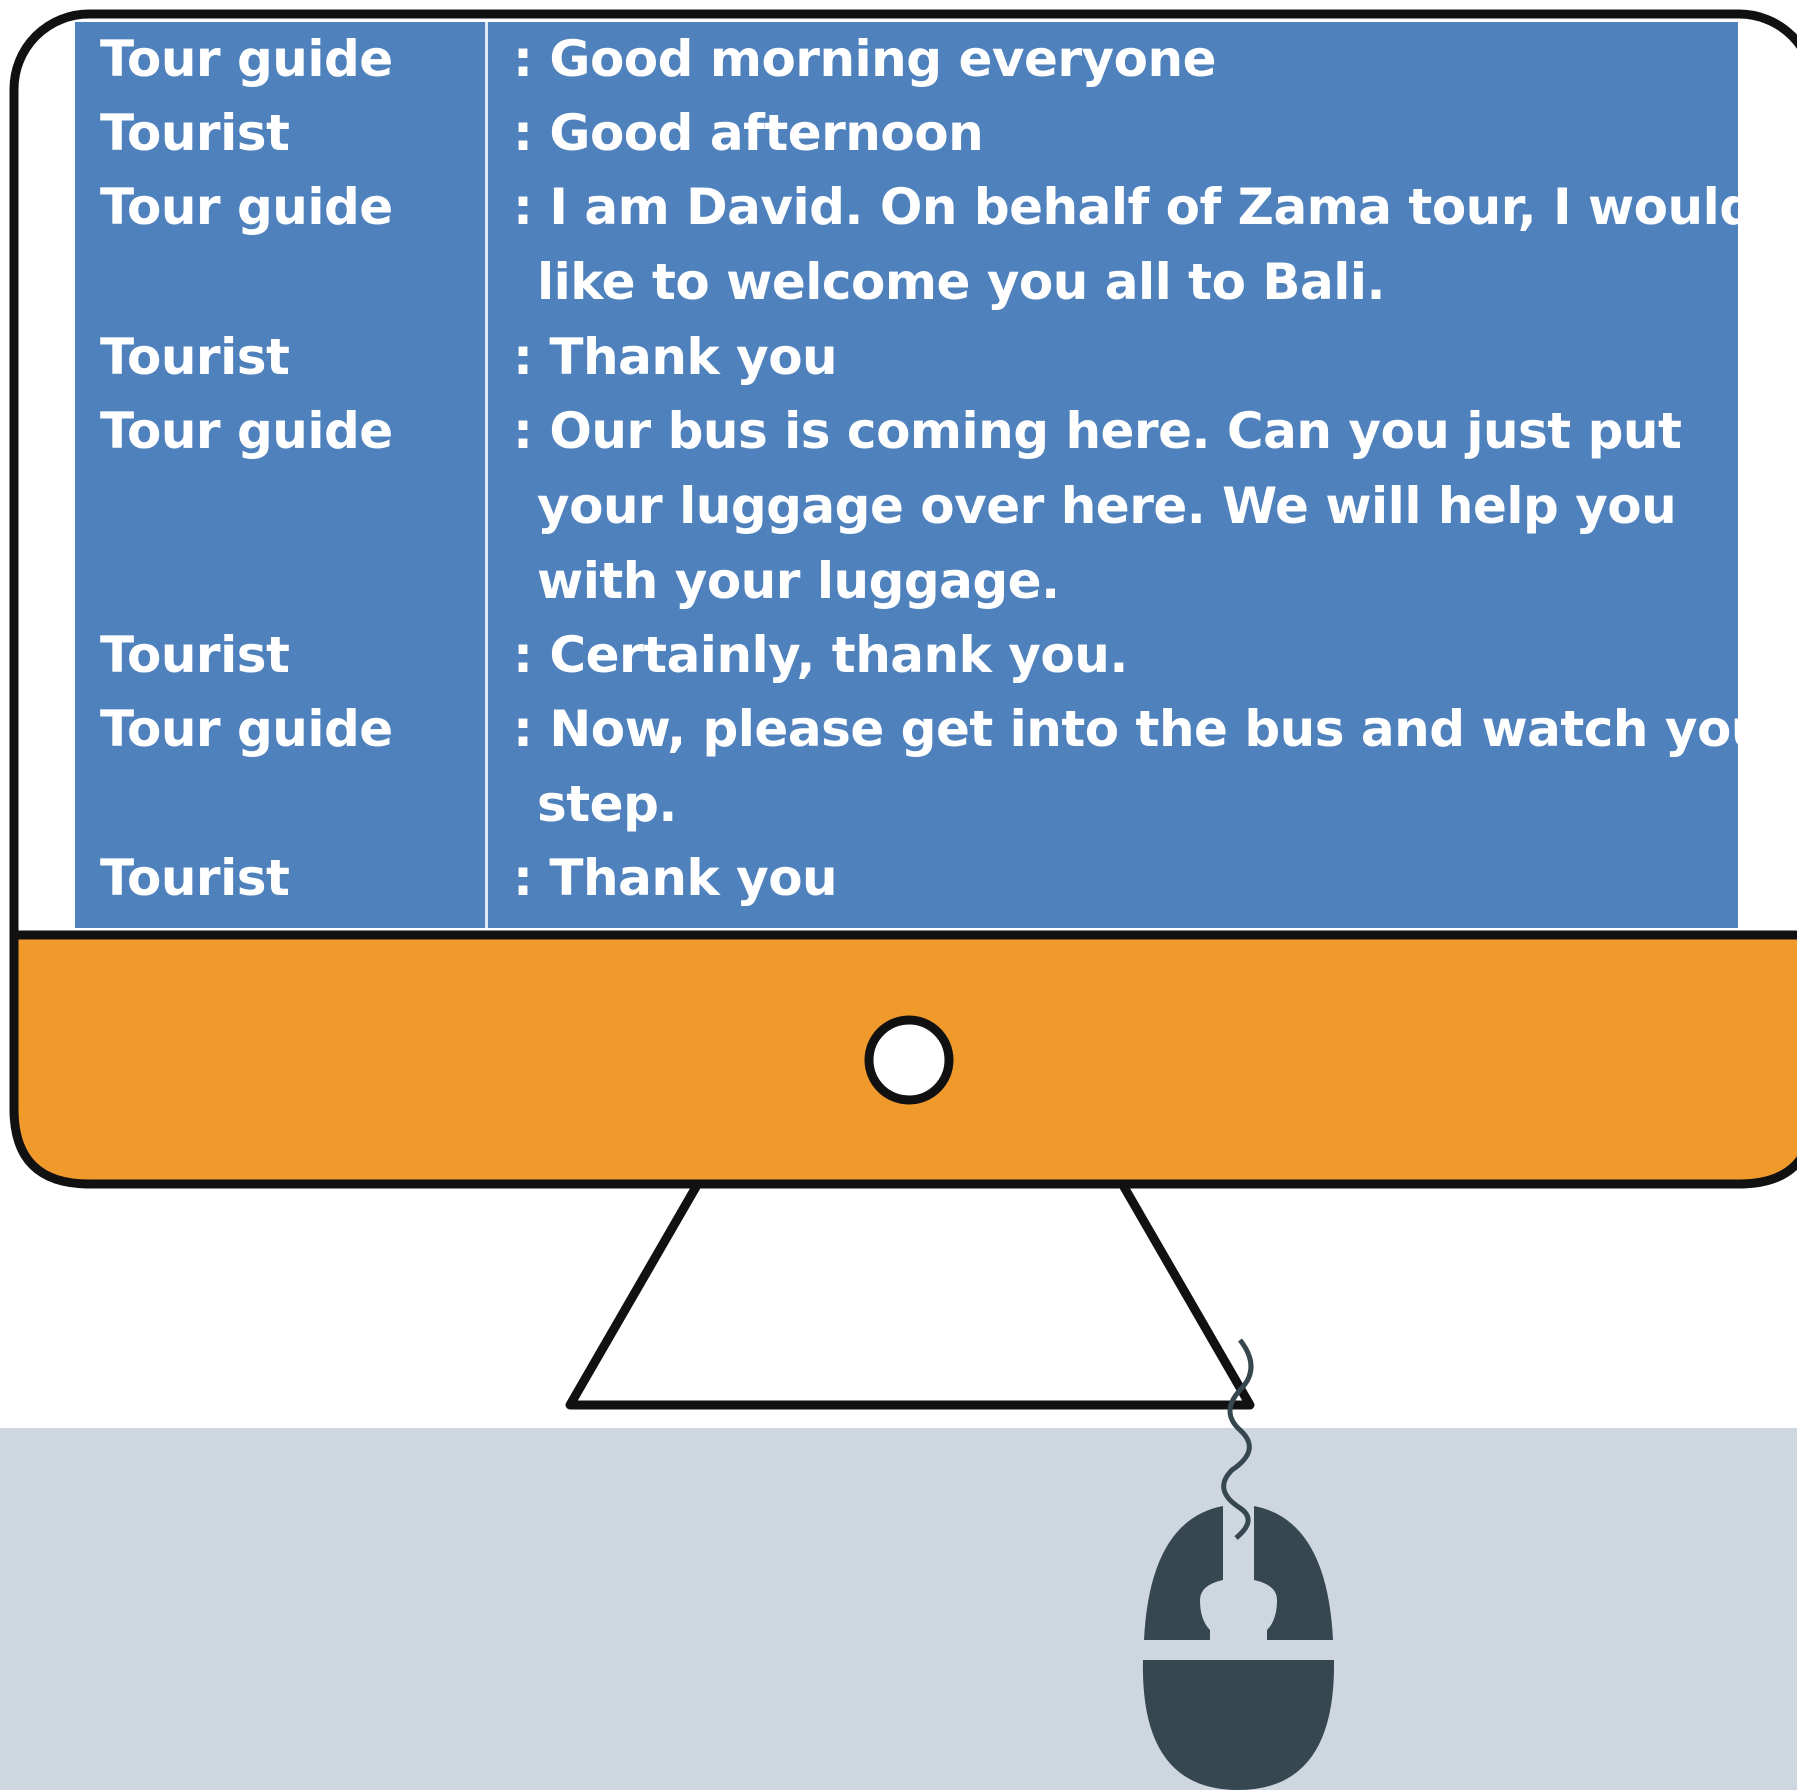 The height and width of the screenshot is (1790, 1797). I want to click on mouse-icon, so click(1238, 1648).